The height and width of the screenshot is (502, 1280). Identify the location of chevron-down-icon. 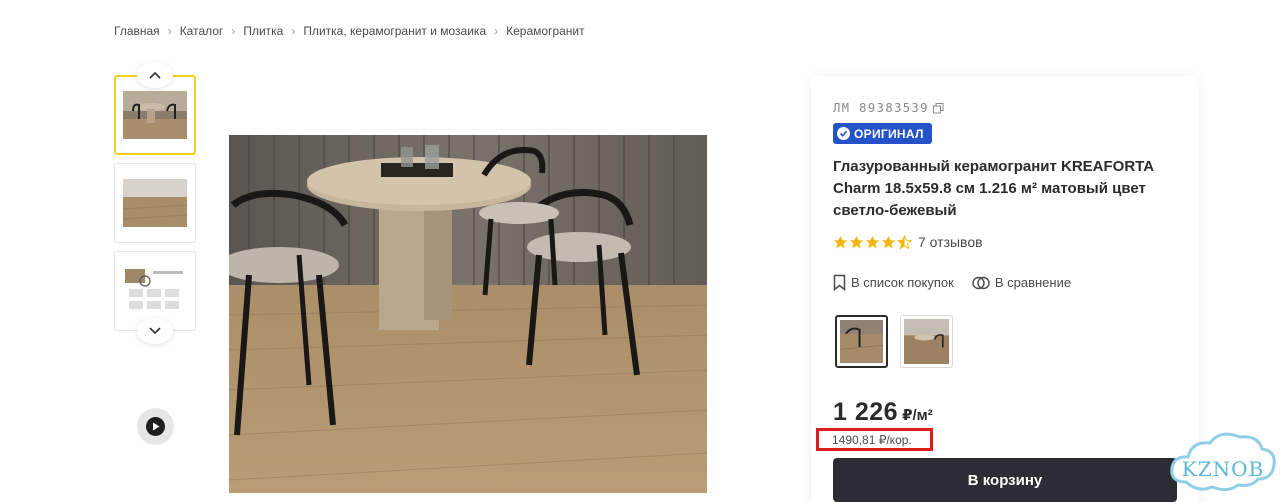
(155, 331).